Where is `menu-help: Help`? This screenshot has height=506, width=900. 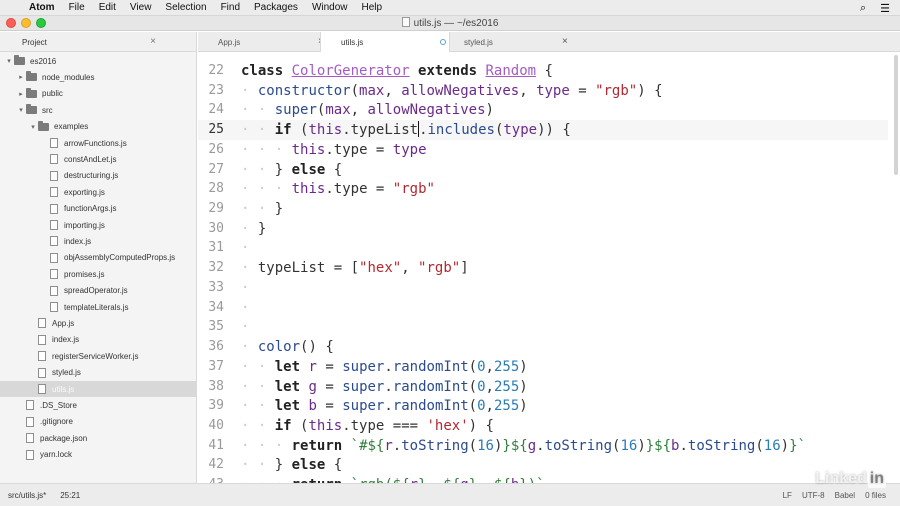
menu-help: Help is located at coordinates (372, 7).